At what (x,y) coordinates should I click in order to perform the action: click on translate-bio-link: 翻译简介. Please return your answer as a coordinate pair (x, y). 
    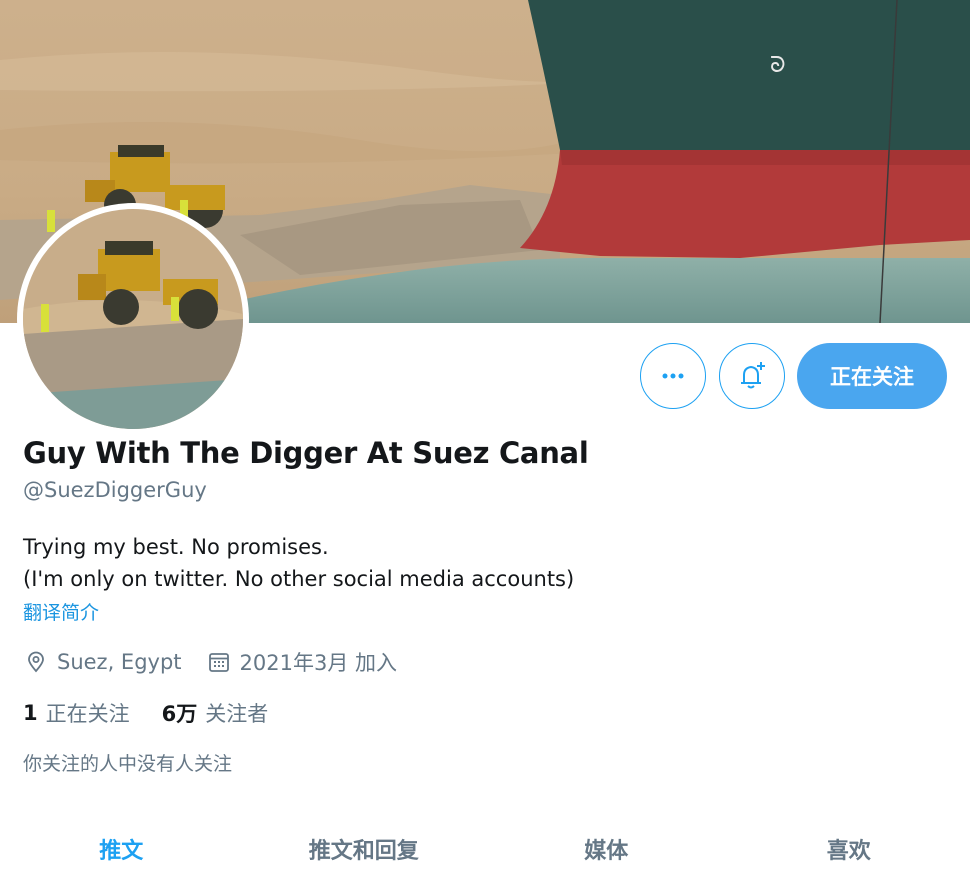
    Looking at the image, I should click on (61, 611).